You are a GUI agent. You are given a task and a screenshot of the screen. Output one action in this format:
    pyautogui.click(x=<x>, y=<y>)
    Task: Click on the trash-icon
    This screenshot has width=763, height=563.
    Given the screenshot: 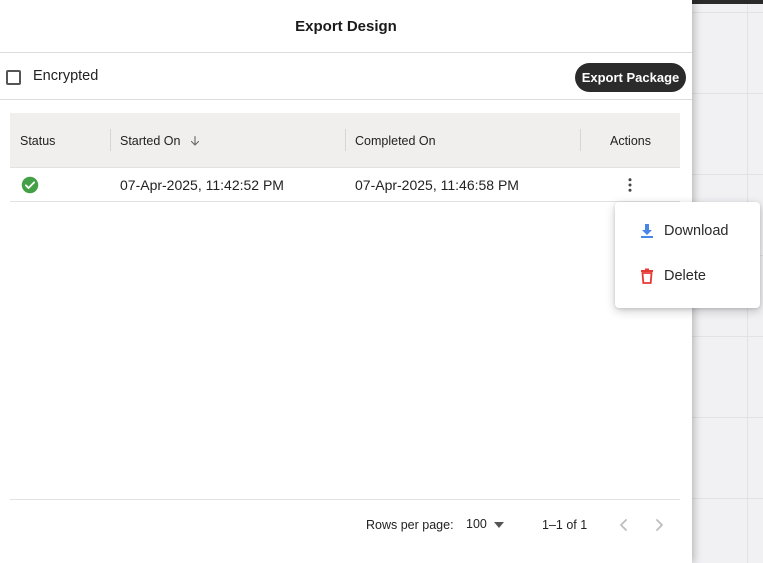 What is the action you would take?
    pyautogui.click(x=647, y=276)
    